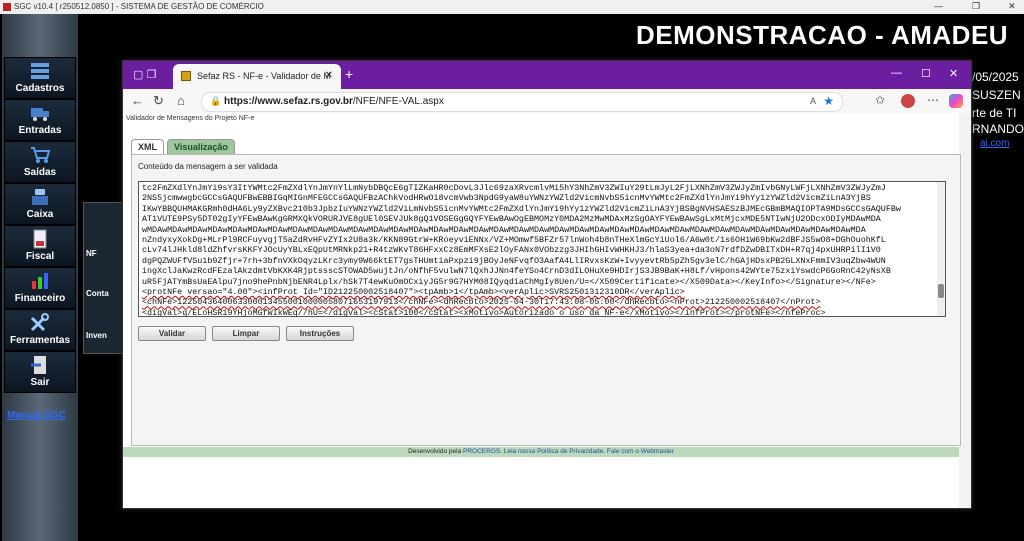  I want to click on chart-icon, so click(40, 281).